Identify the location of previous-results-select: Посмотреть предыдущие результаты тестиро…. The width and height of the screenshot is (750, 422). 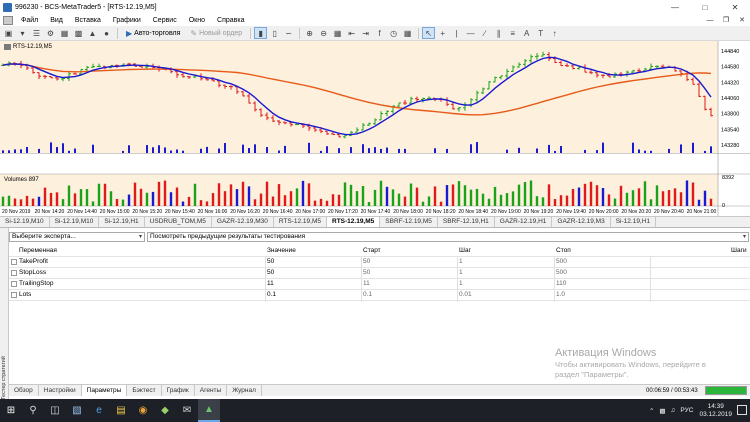
(448, 237).